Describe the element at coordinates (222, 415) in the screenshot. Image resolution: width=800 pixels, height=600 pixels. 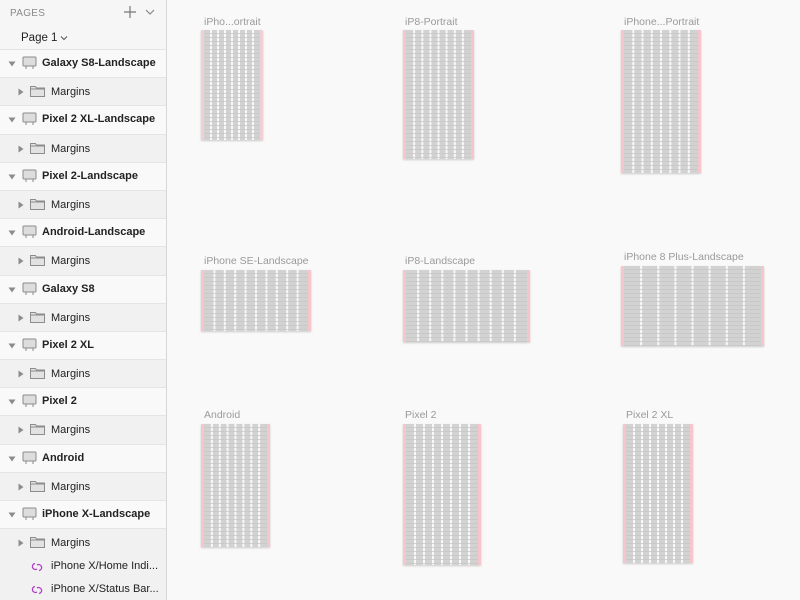
I see `artboard-title: Android` at that location.